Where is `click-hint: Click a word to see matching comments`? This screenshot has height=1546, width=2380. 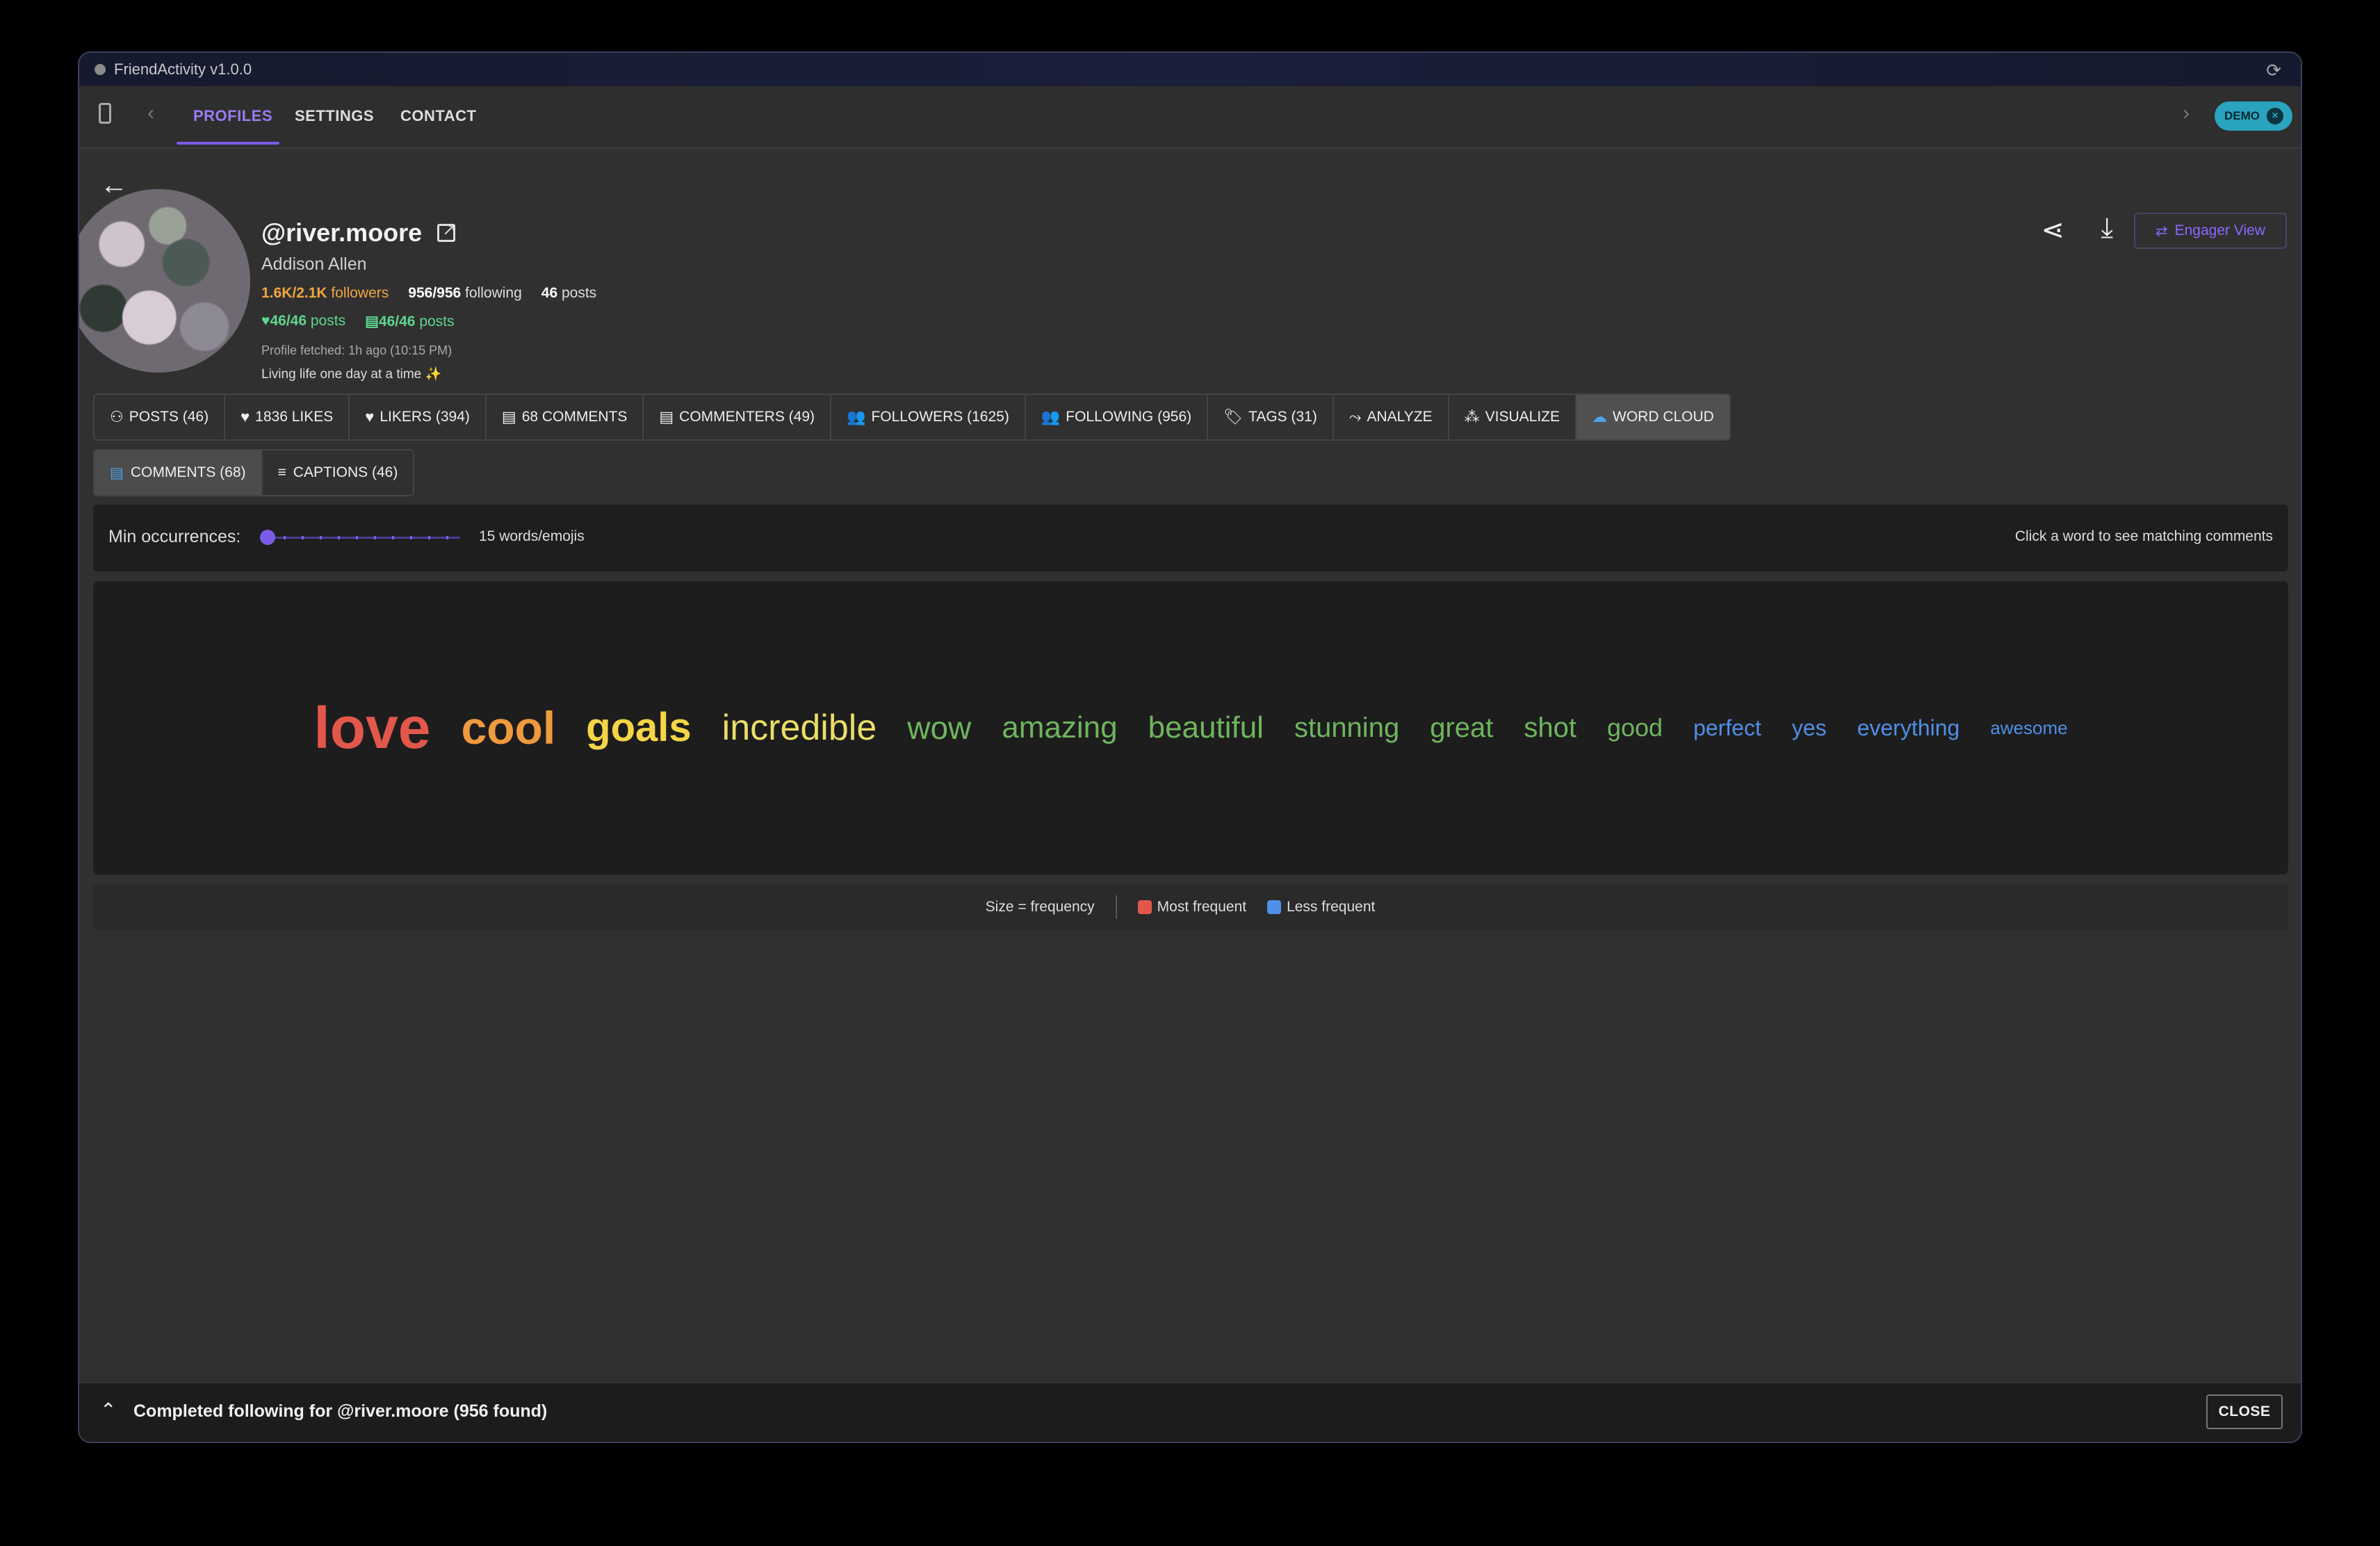
click-hint: Click a word to see matching comments is located at coordinates (2143, 536).